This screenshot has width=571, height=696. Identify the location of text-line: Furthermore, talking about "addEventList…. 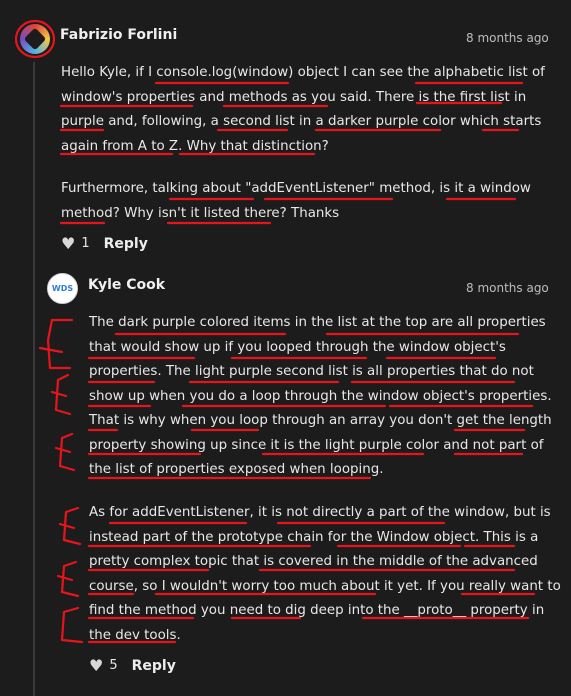
(296, 188).